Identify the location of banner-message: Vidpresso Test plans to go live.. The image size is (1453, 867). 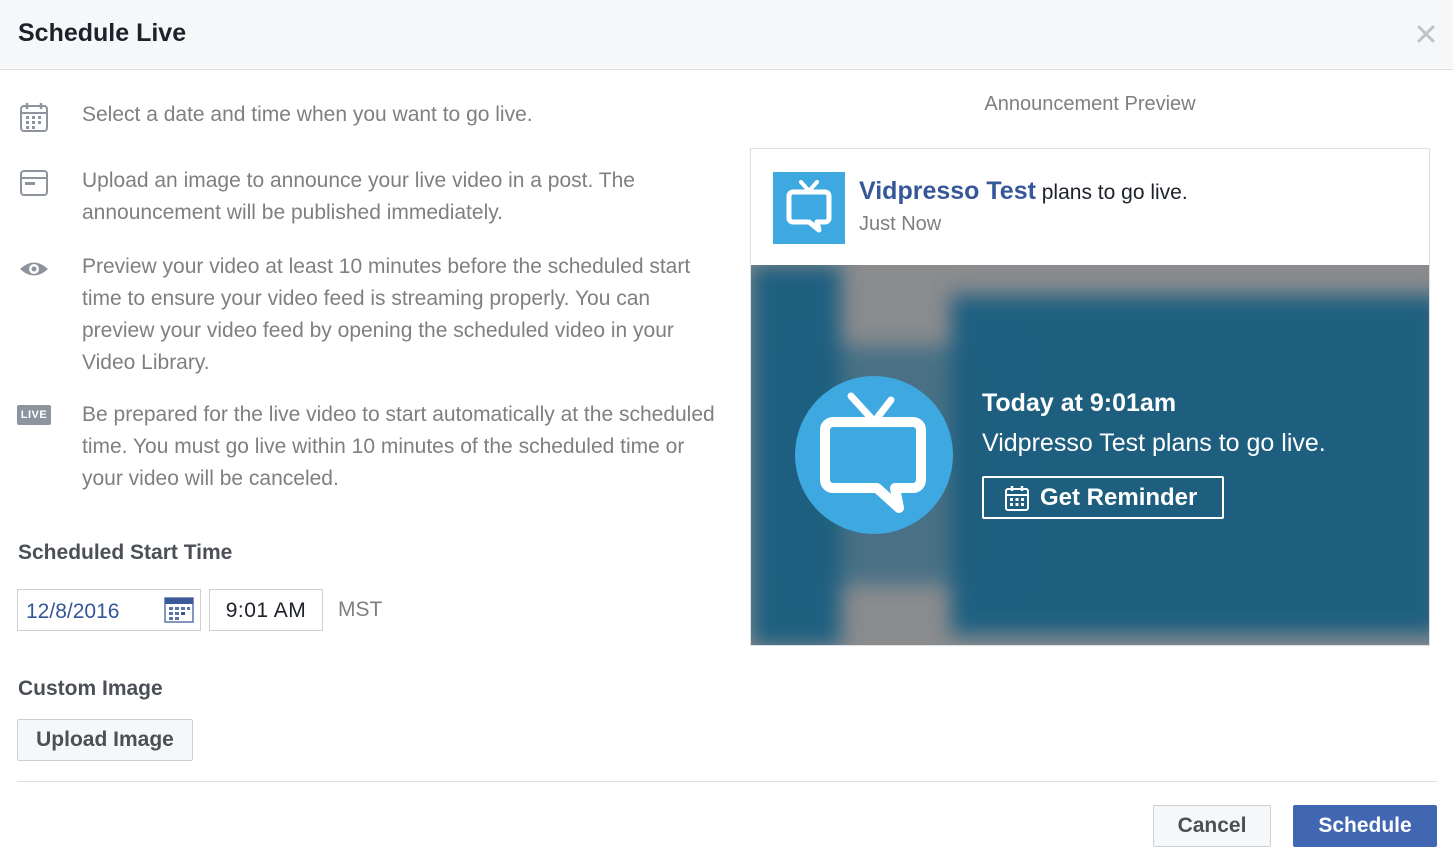
(1154, 443).